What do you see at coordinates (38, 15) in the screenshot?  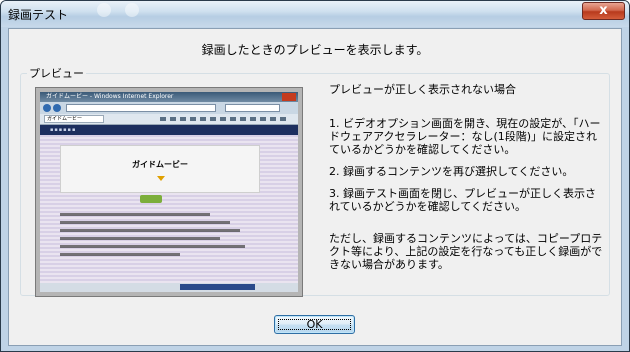 I see `window-title: 録画テスト` at bounding box center [38, 15].